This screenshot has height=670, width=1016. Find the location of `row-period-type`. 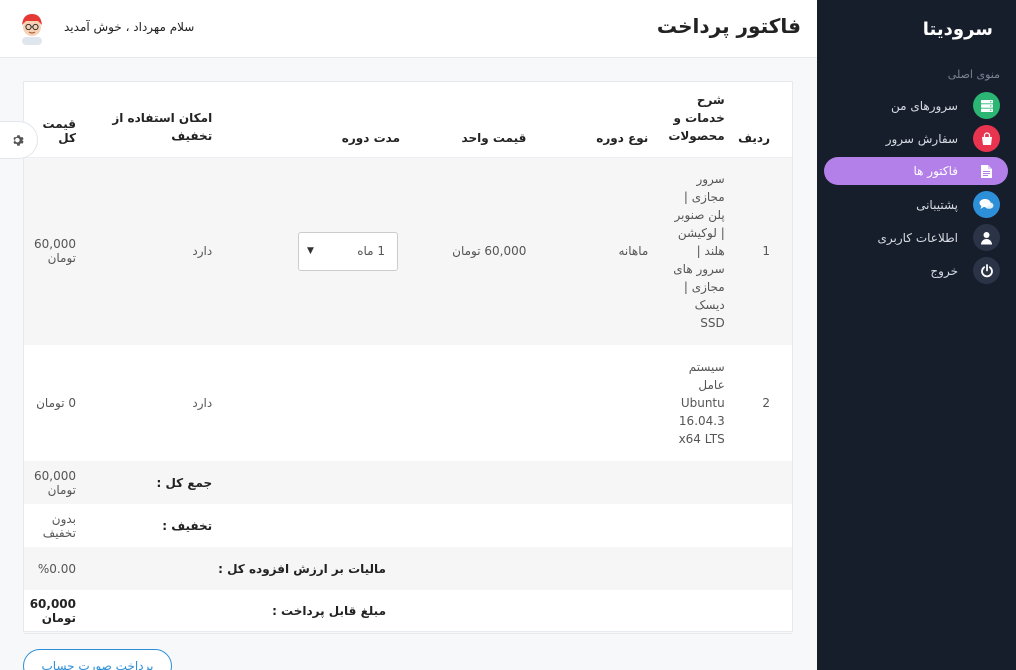

row-period-type is located at coordinates (606, 403).